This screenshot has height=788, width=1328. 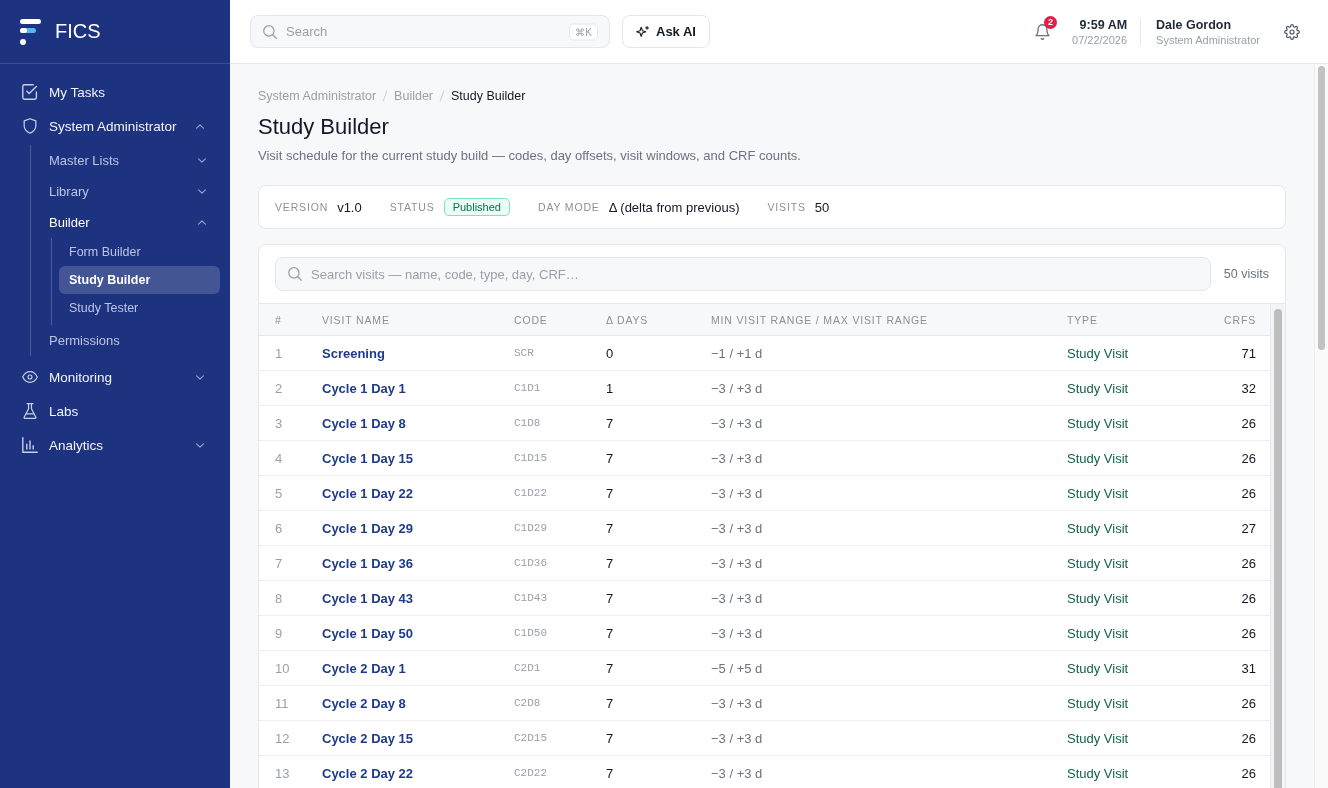 I want to click on visit-code: C2D1, so click(x=527, y=668).